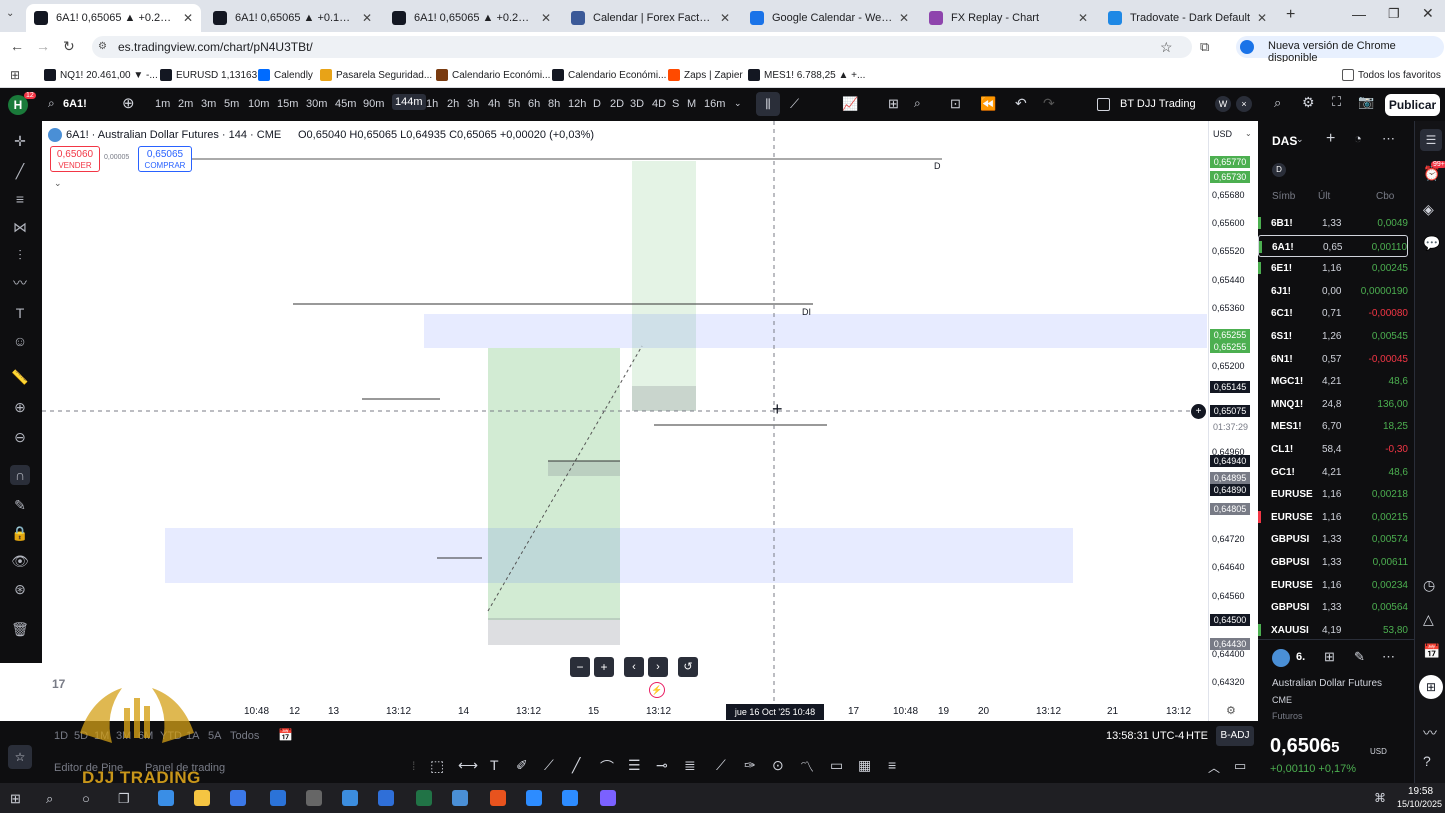 The image size is (1445, 813). Describe the element at coordinates (688, 667) in the screenshot. I see `reset-chart-button: ↺` at that location.